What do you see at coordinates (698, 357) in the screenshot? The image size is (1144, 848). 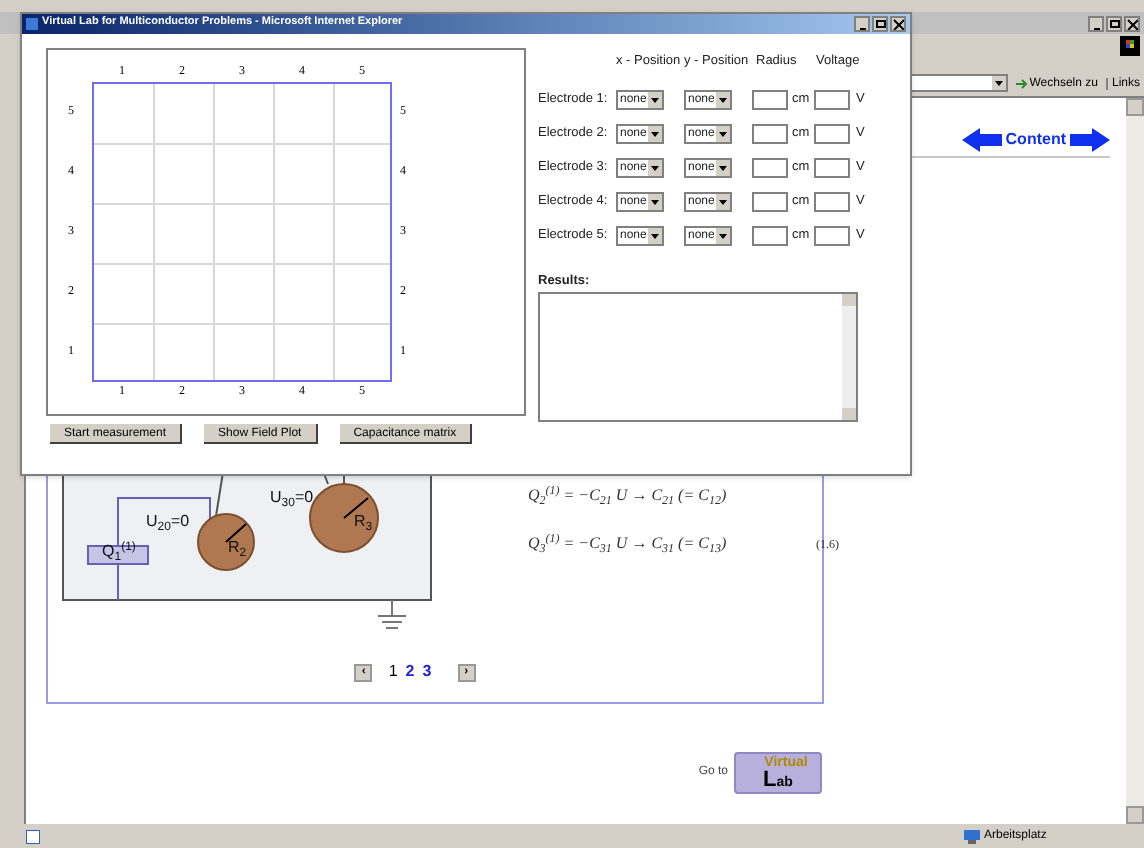 I see `results-textarea` at bounding box center [698, 357].